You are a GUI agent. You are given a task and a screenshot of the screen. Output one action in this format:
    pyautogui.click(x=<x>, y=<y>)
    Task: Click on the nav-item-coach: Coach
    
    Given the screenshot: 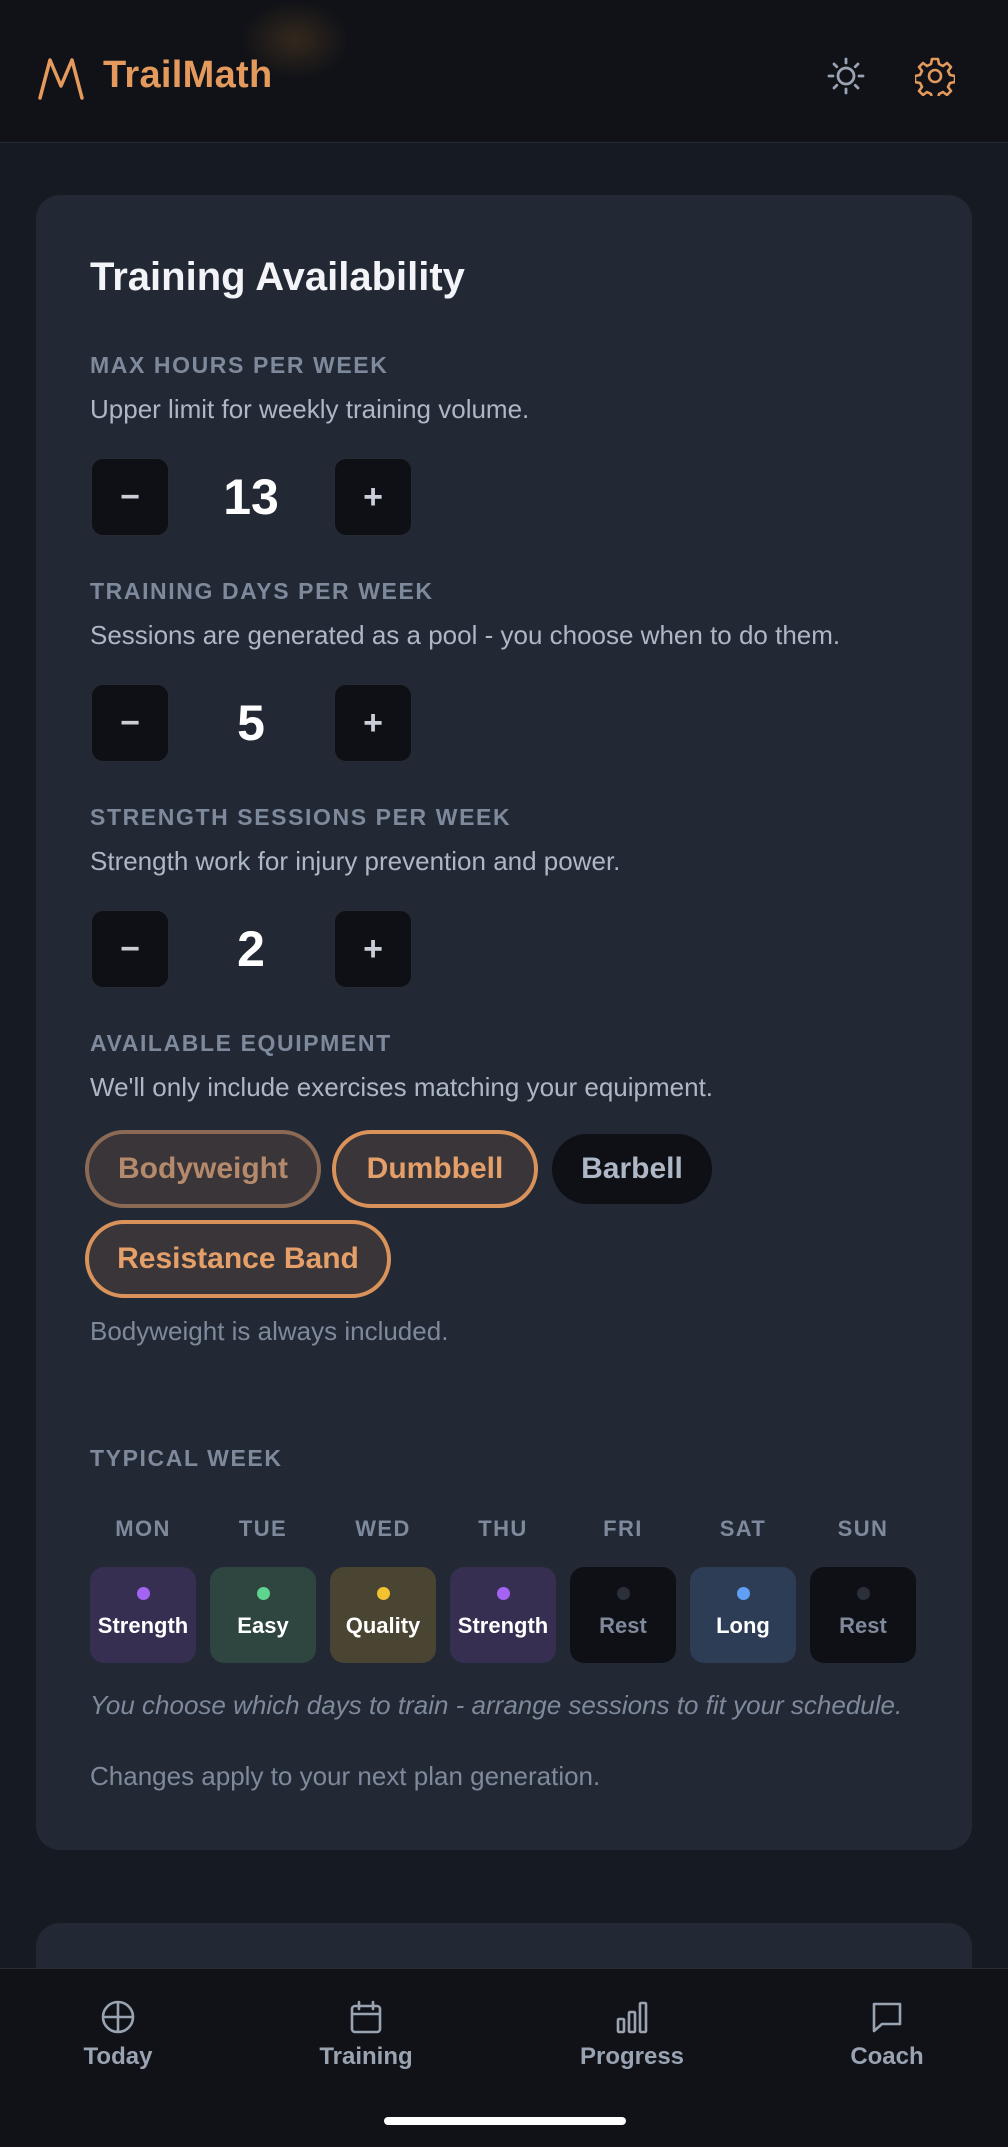 What is the action you would take?
    pyautogui.click(x=887, y=2035)
    